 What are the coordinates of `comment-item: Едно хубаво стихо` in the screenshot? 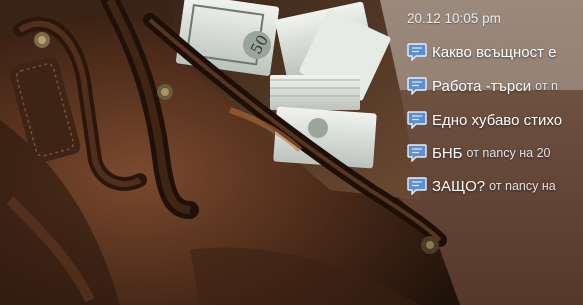 It's located at (486, 120).